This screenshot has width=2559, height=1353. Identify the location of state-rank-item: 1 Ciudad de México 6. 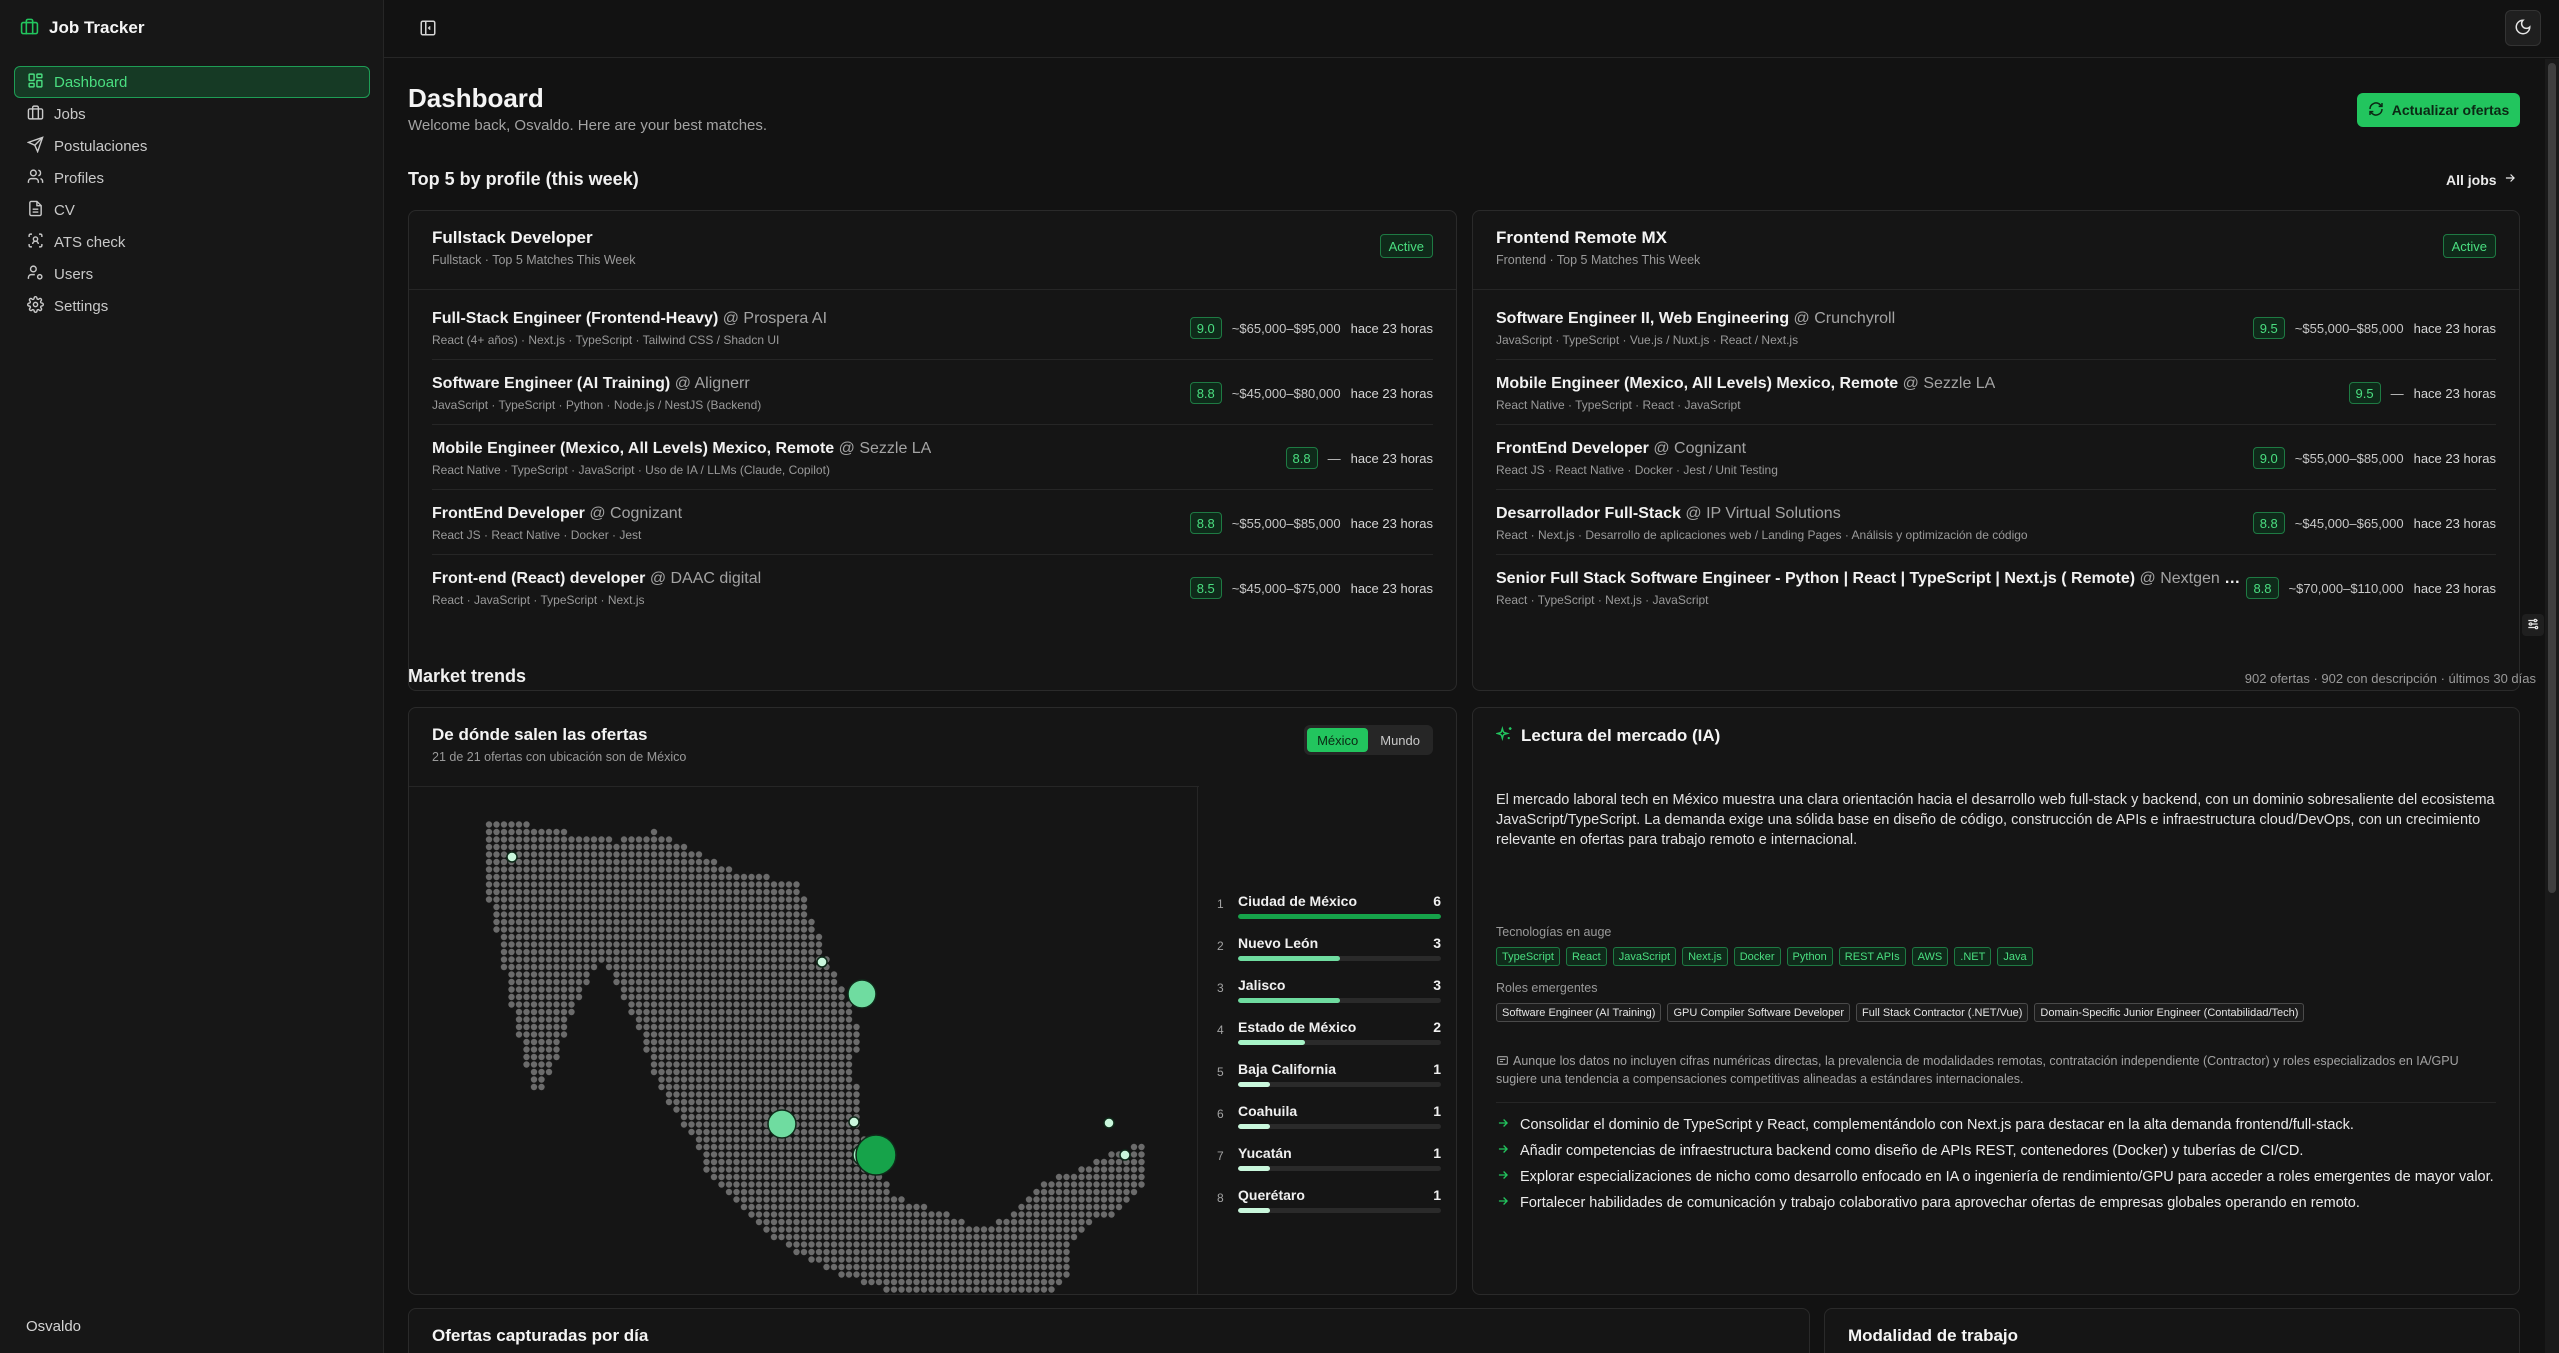
(1329, 910).